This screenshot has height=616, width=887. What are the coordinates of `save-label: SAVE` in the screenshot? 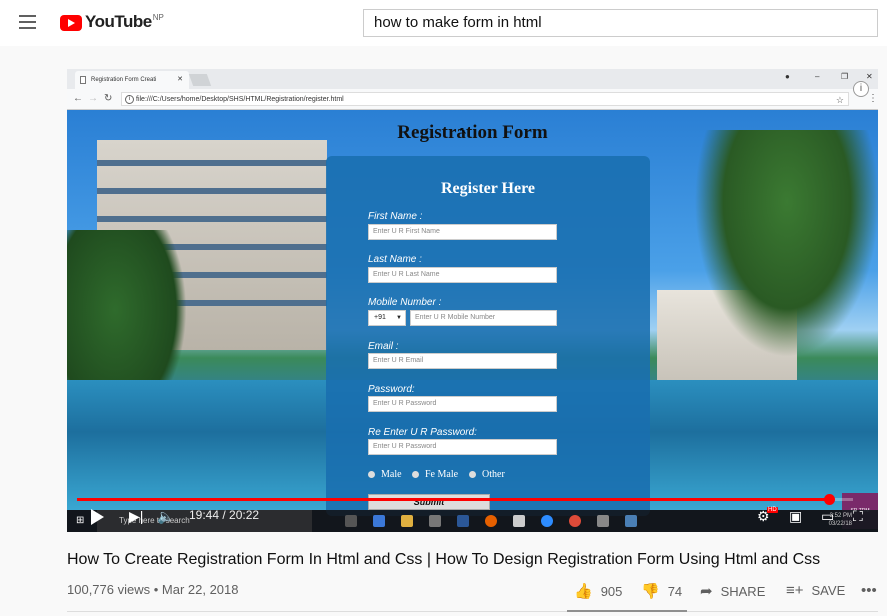 It's located at (828, 590).